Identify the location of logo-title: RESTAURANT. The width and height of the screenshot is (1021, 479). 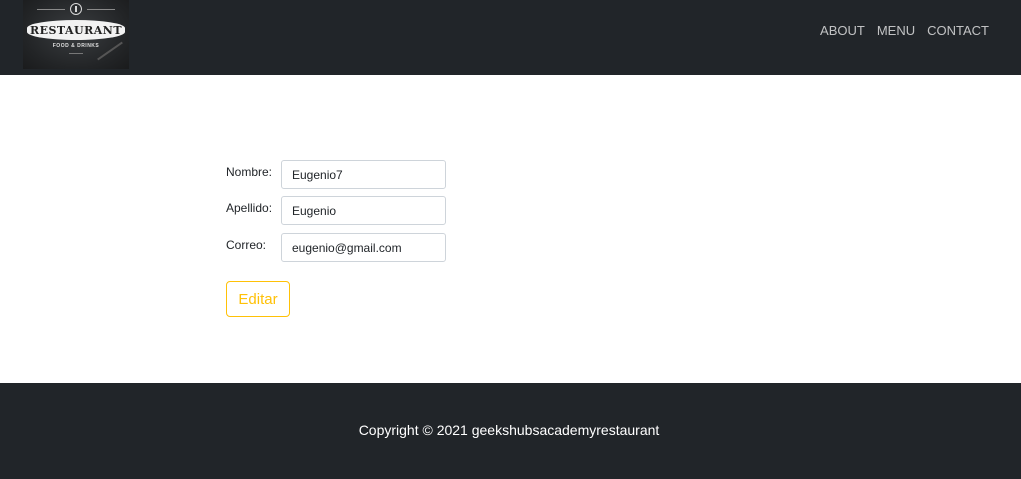
(76, 30).